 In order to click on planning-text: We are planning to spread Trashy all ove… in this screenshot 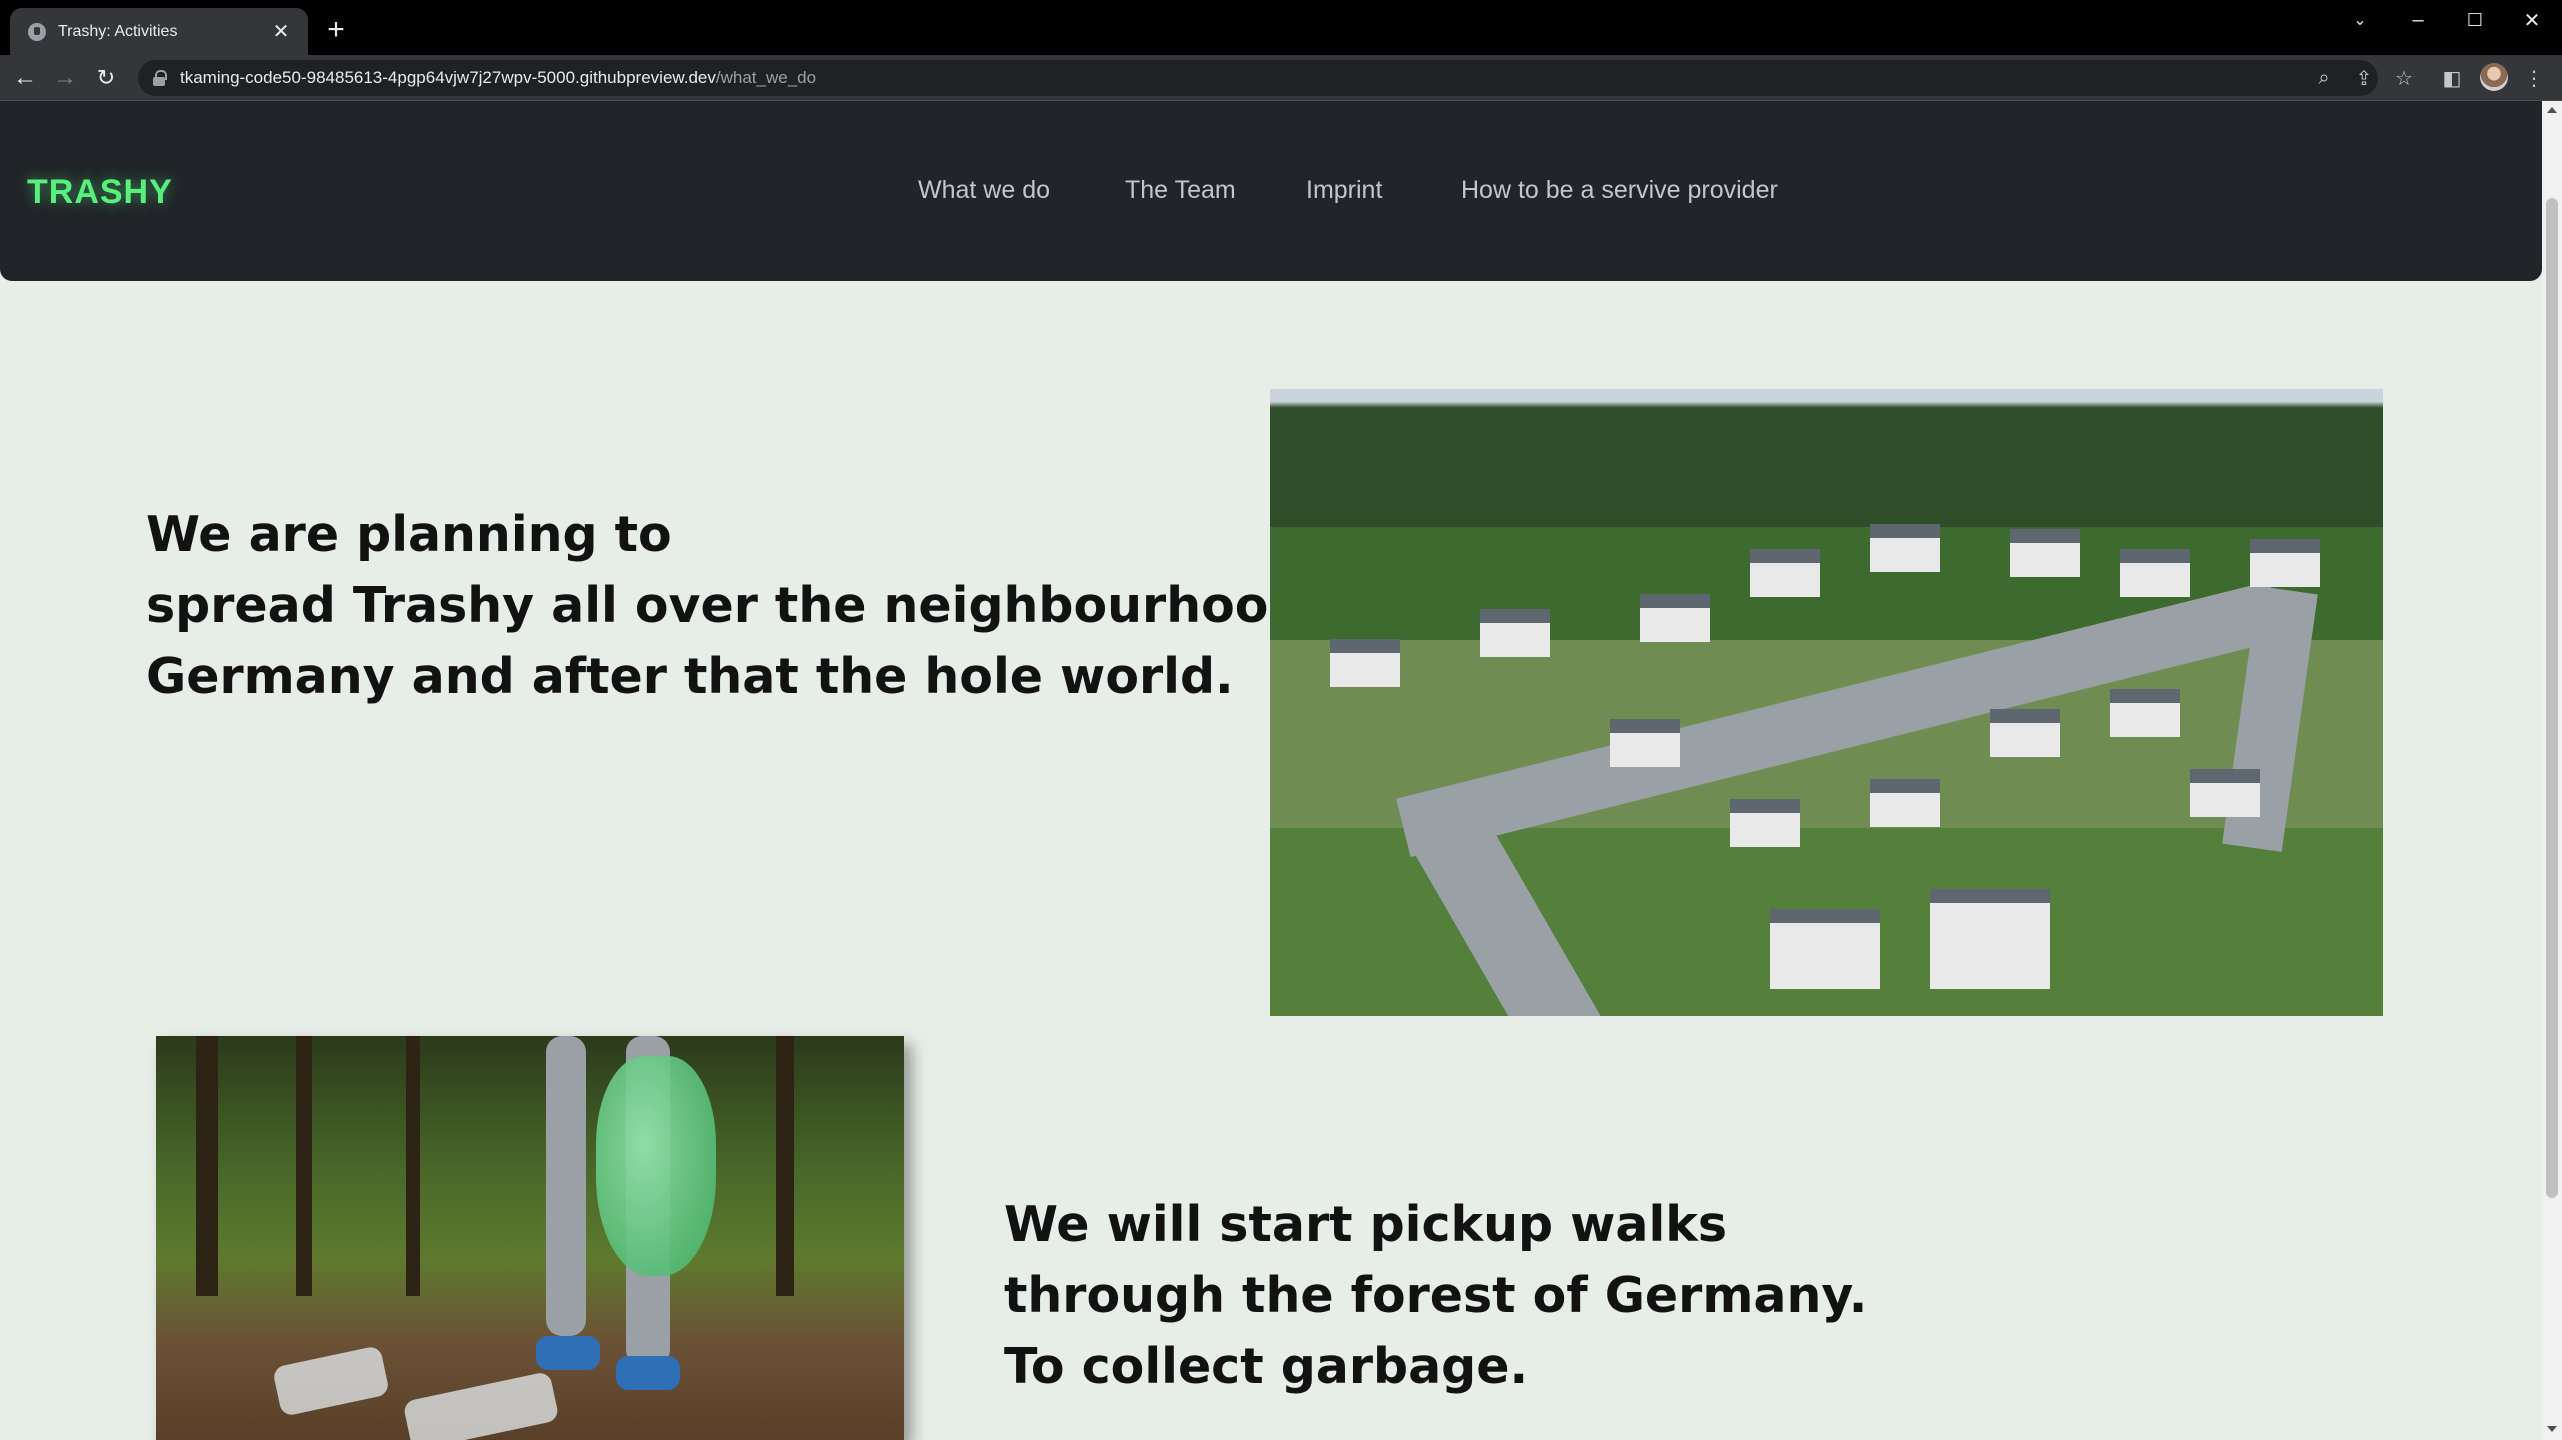, I will do `click(775, 605)`.